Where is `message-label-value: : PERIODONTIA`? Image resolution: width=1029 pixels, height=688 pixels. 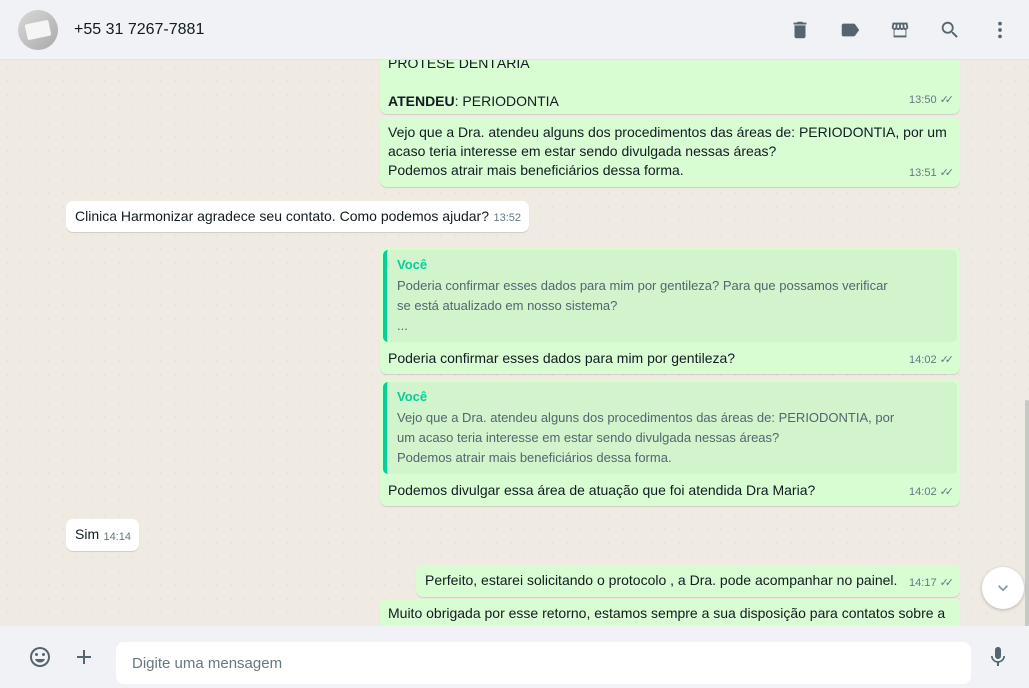
message-label-value: : PERIODONTIA is located at coordinates (506, 101).